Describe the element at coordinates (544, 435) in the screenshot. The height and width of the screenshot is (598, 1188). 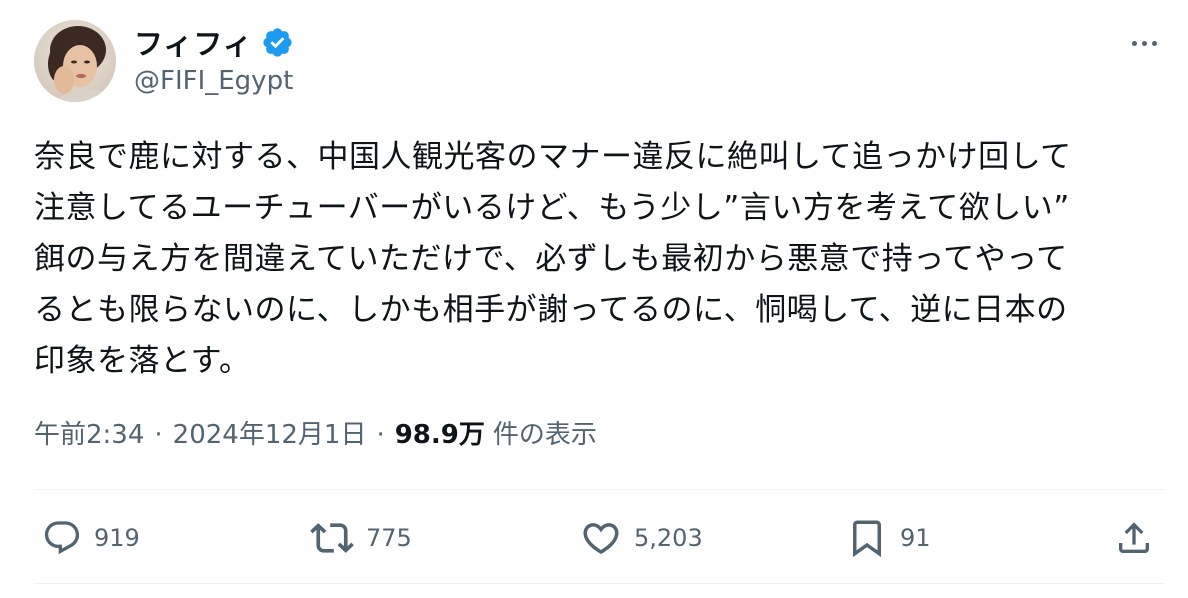
I see `views-label: 件の表示` at that location.